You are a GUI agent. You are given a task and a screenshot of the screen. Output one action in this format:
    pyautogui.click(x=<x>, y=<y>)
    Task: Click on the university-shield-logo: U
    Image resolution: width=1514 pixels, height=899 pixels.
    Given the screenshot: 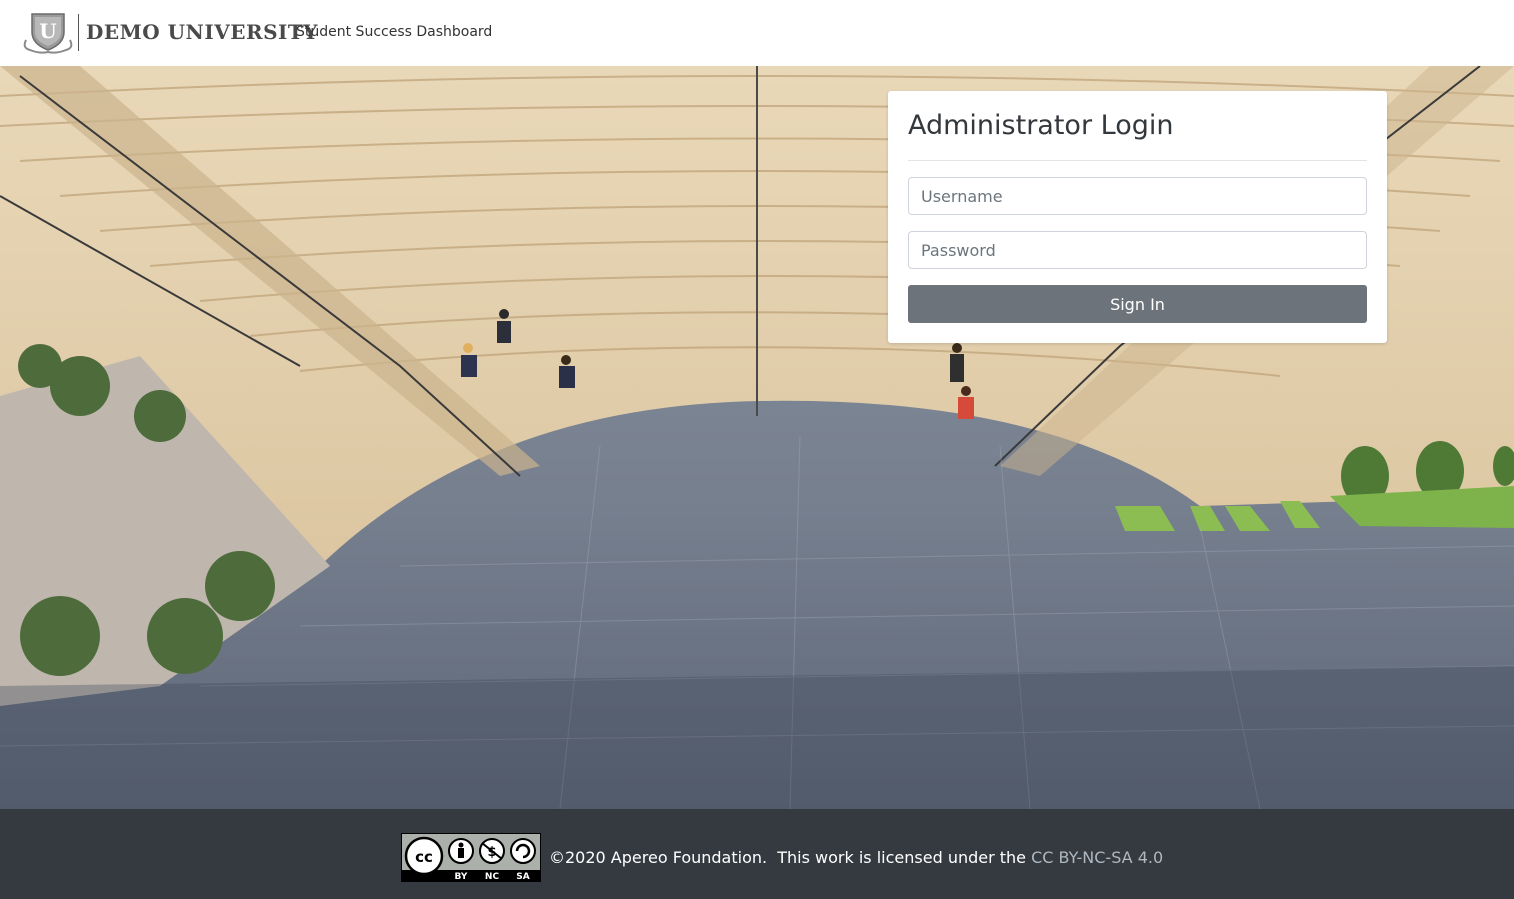 What is the action you would take?
    pyautogui.click(x=48, y=32)
    